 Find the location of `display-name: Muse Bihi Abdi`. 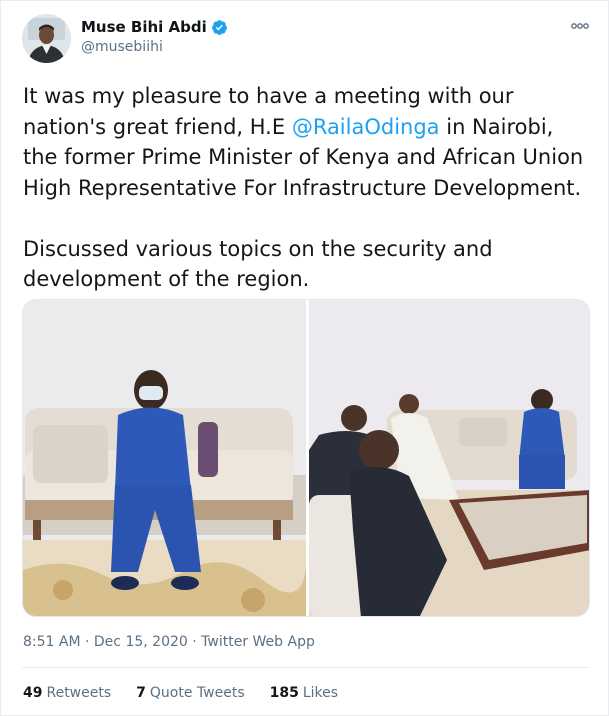

display-name: Muse Bihi Abdi is located at coordinates (144, 27).